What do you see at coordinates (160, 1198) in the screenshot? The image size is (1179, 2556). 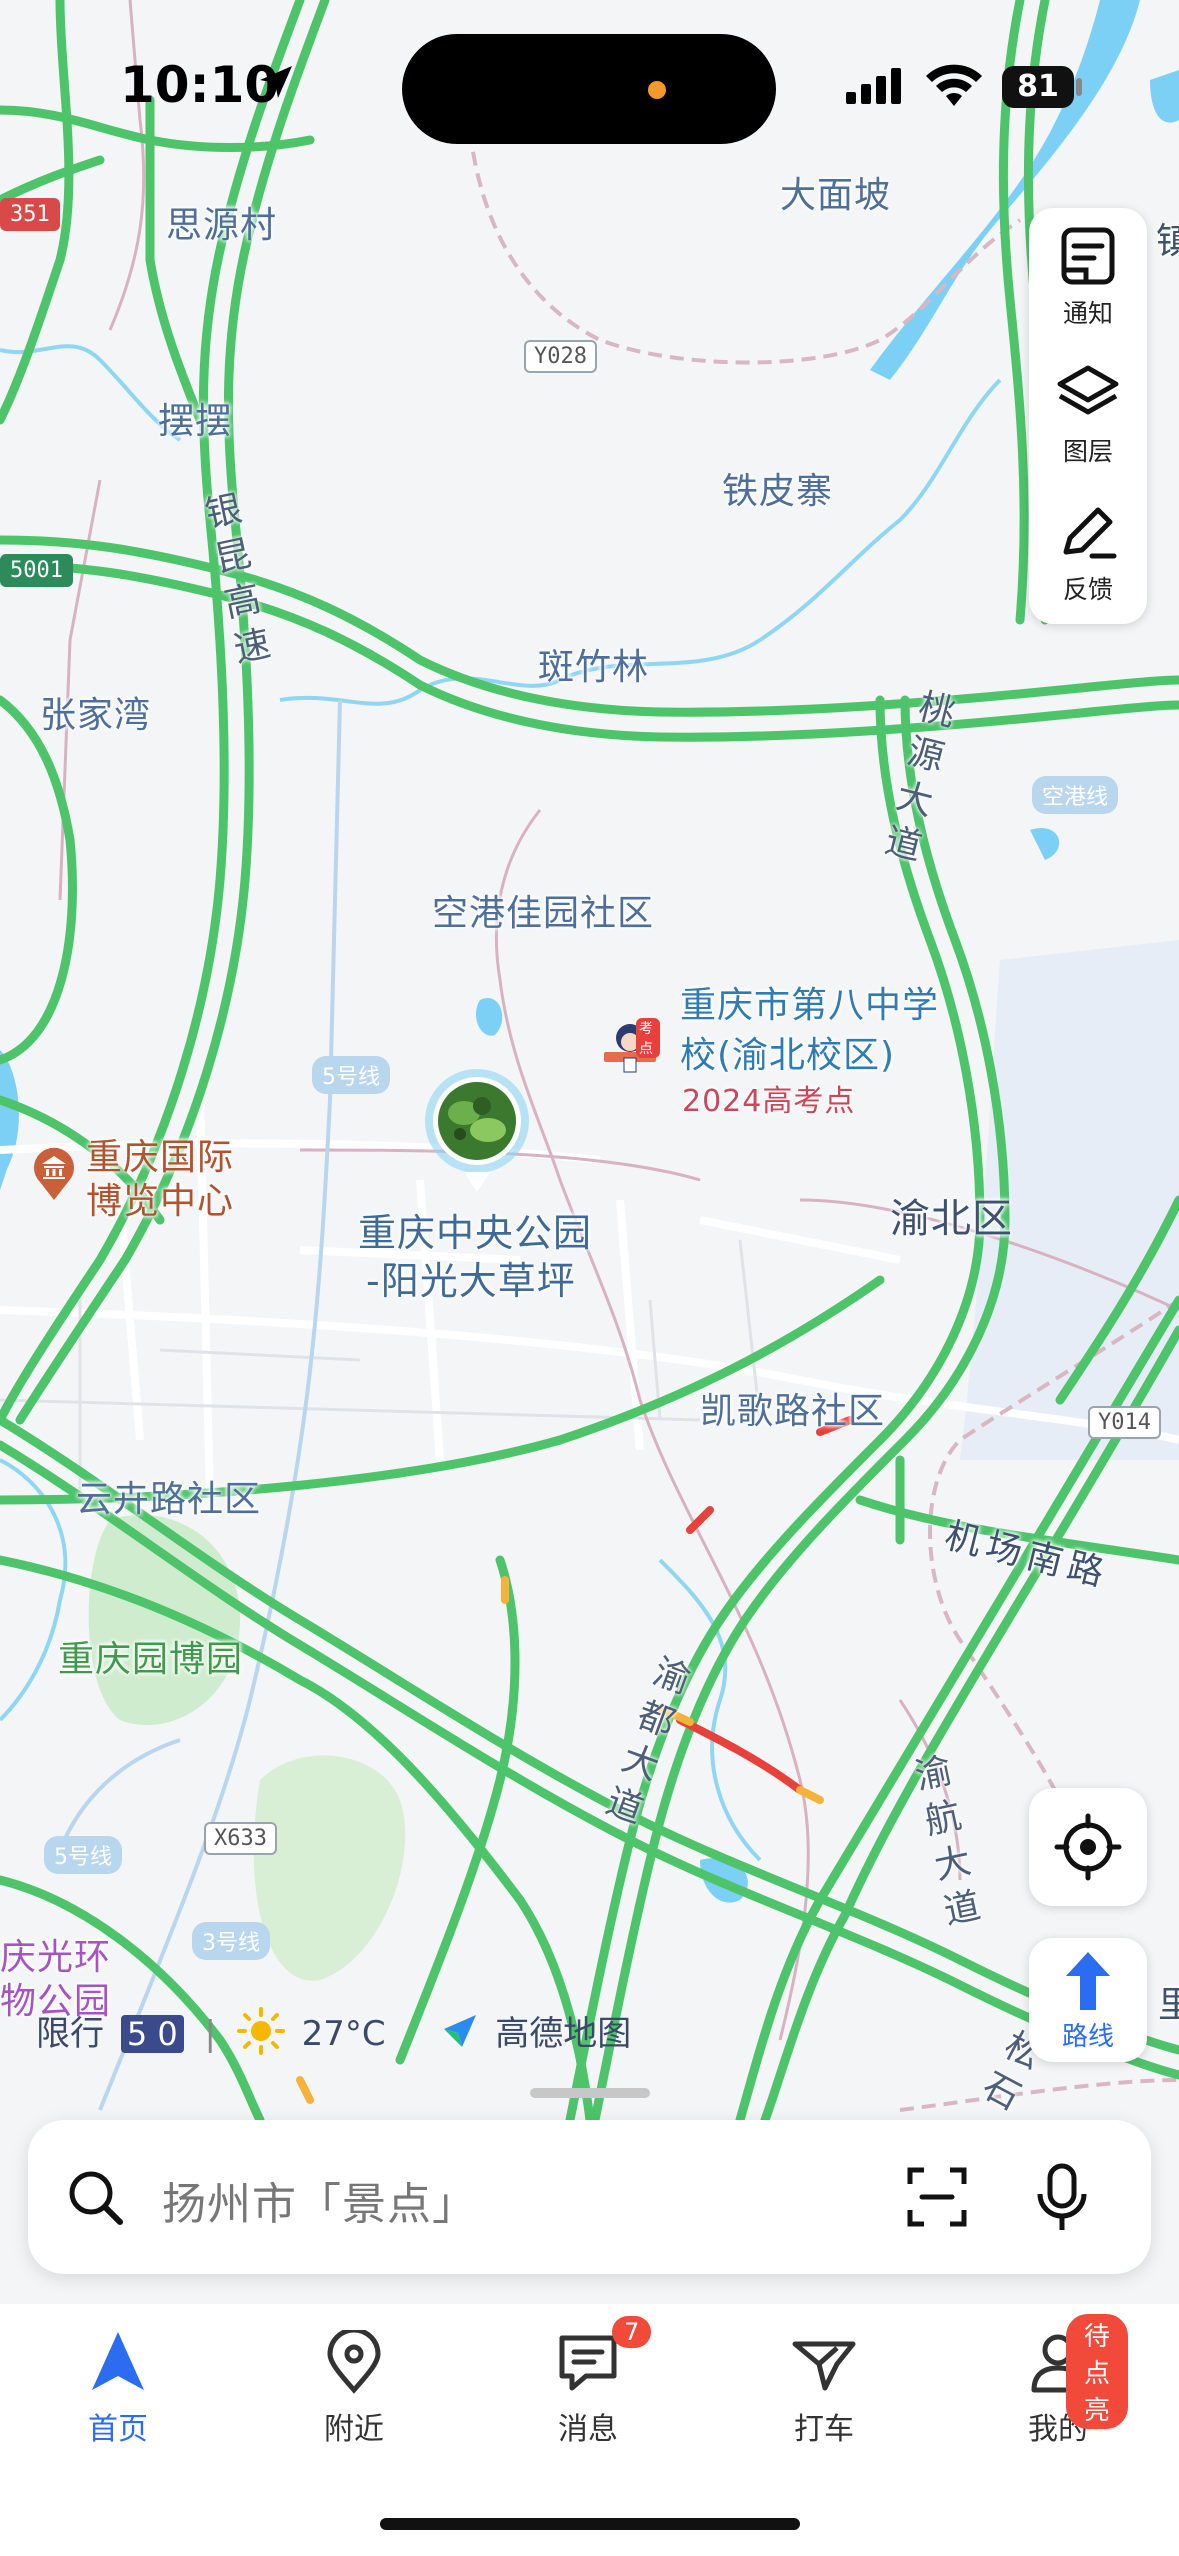 I see `expo-label: 博览中心` at bounding box center [160, 1198].